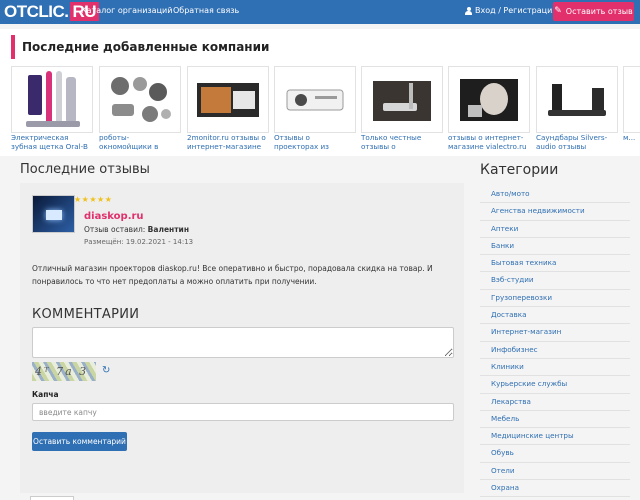 This screenshot has width=640, height=500. I want to click on captcha-image: 4ᵀ 7a 3, so click(64, 371).